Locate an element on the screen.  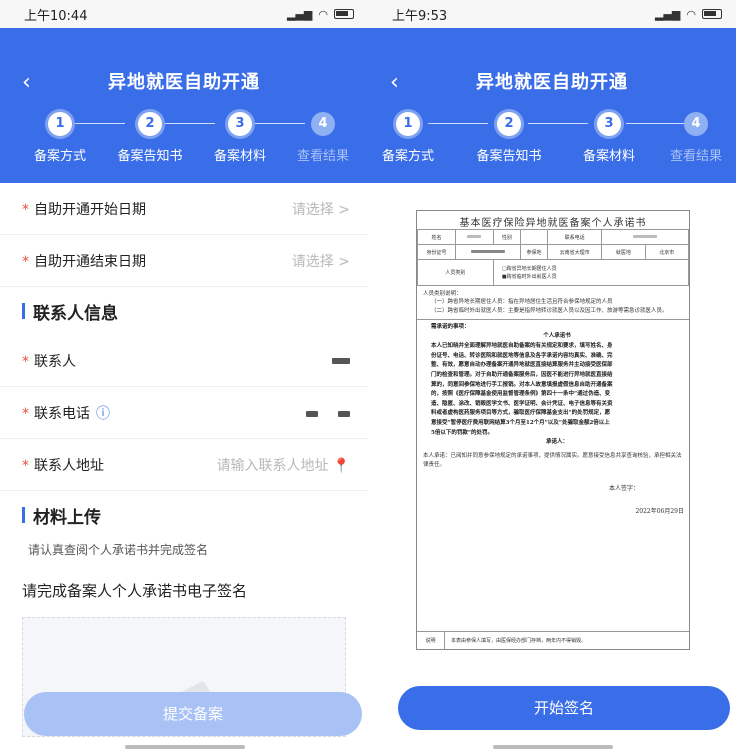
contact-section-title: 联系人信息 is located at coordinates (75, 313).